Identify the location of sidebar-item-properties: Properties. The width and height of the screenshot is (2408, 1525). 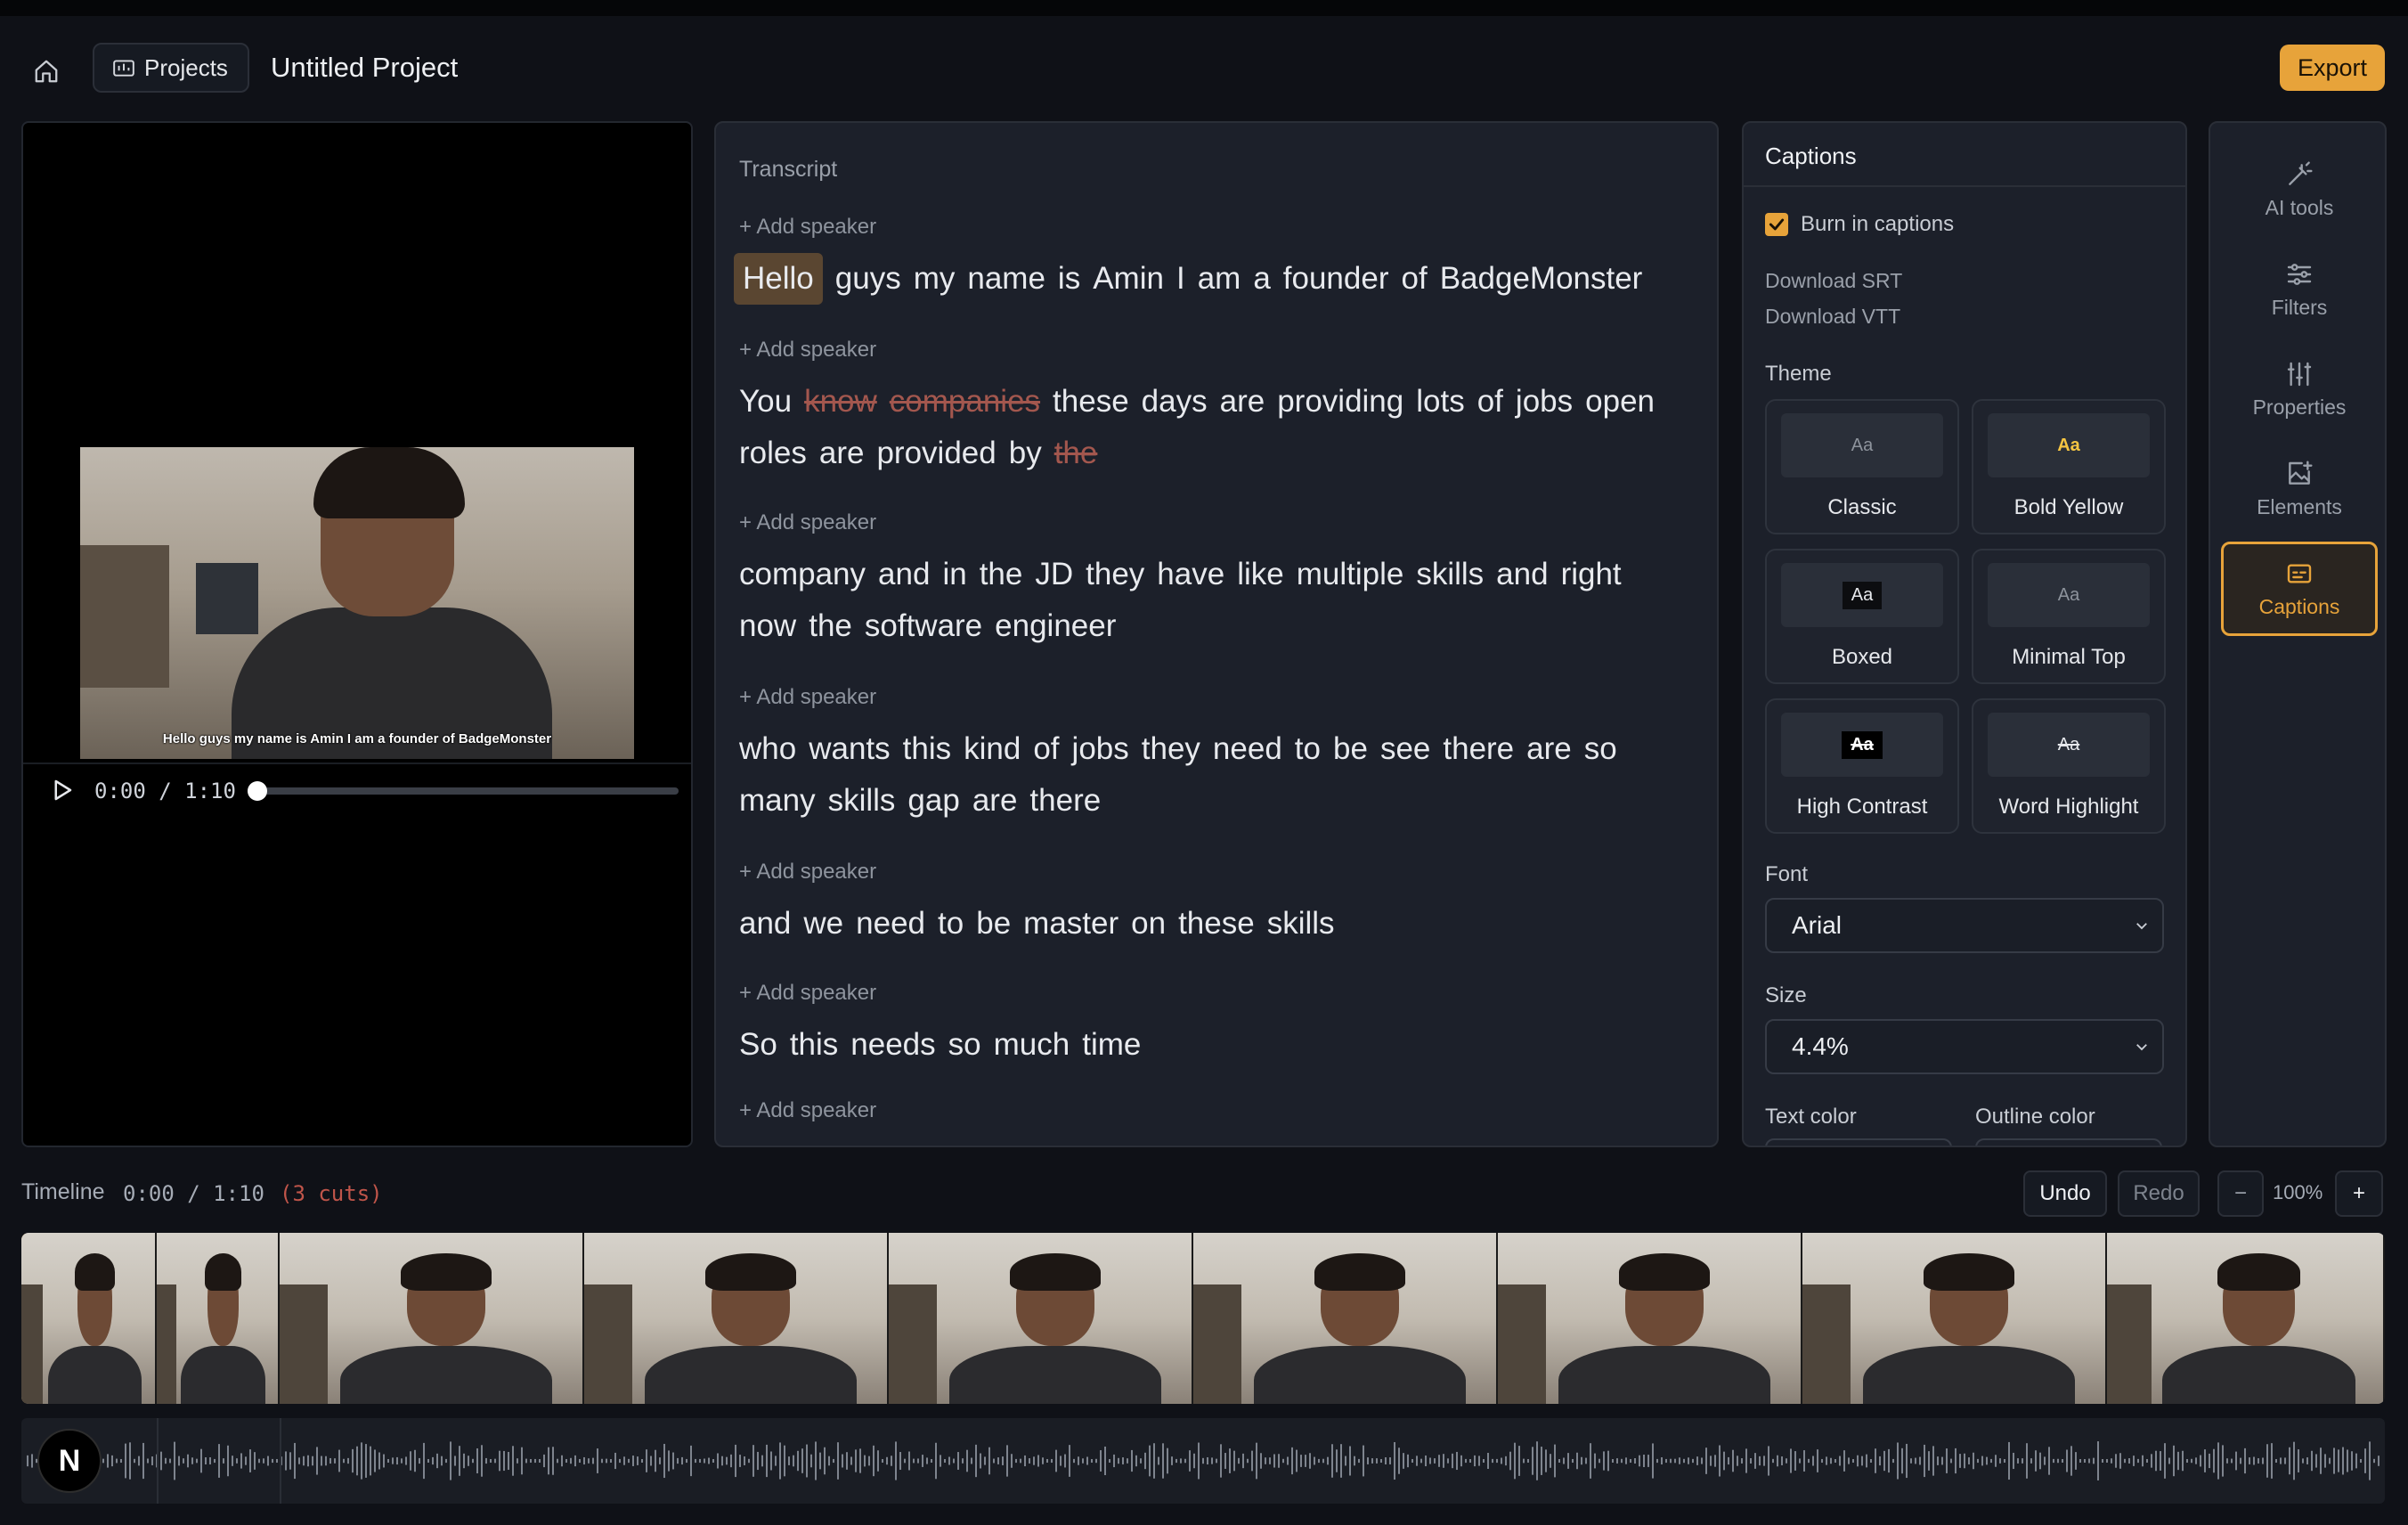
(2299, 389).